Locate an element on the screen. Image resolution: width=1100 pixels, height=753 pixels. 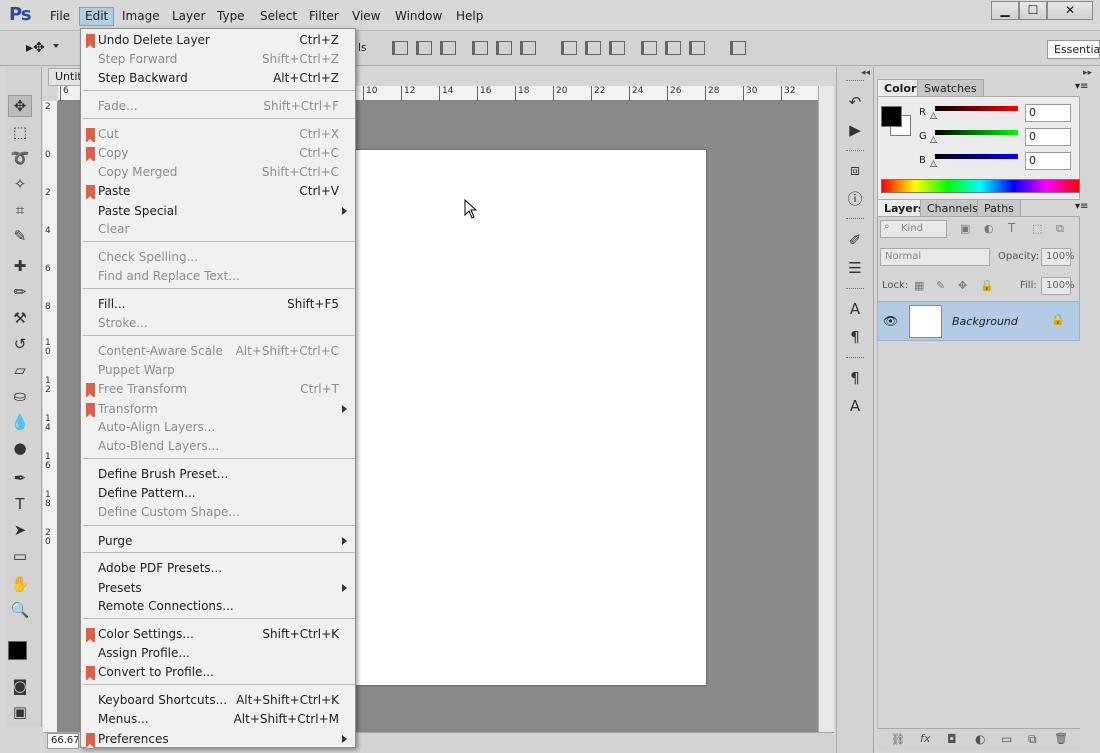
trash-icon: 🗑 is located at coordinates (1061, 738).